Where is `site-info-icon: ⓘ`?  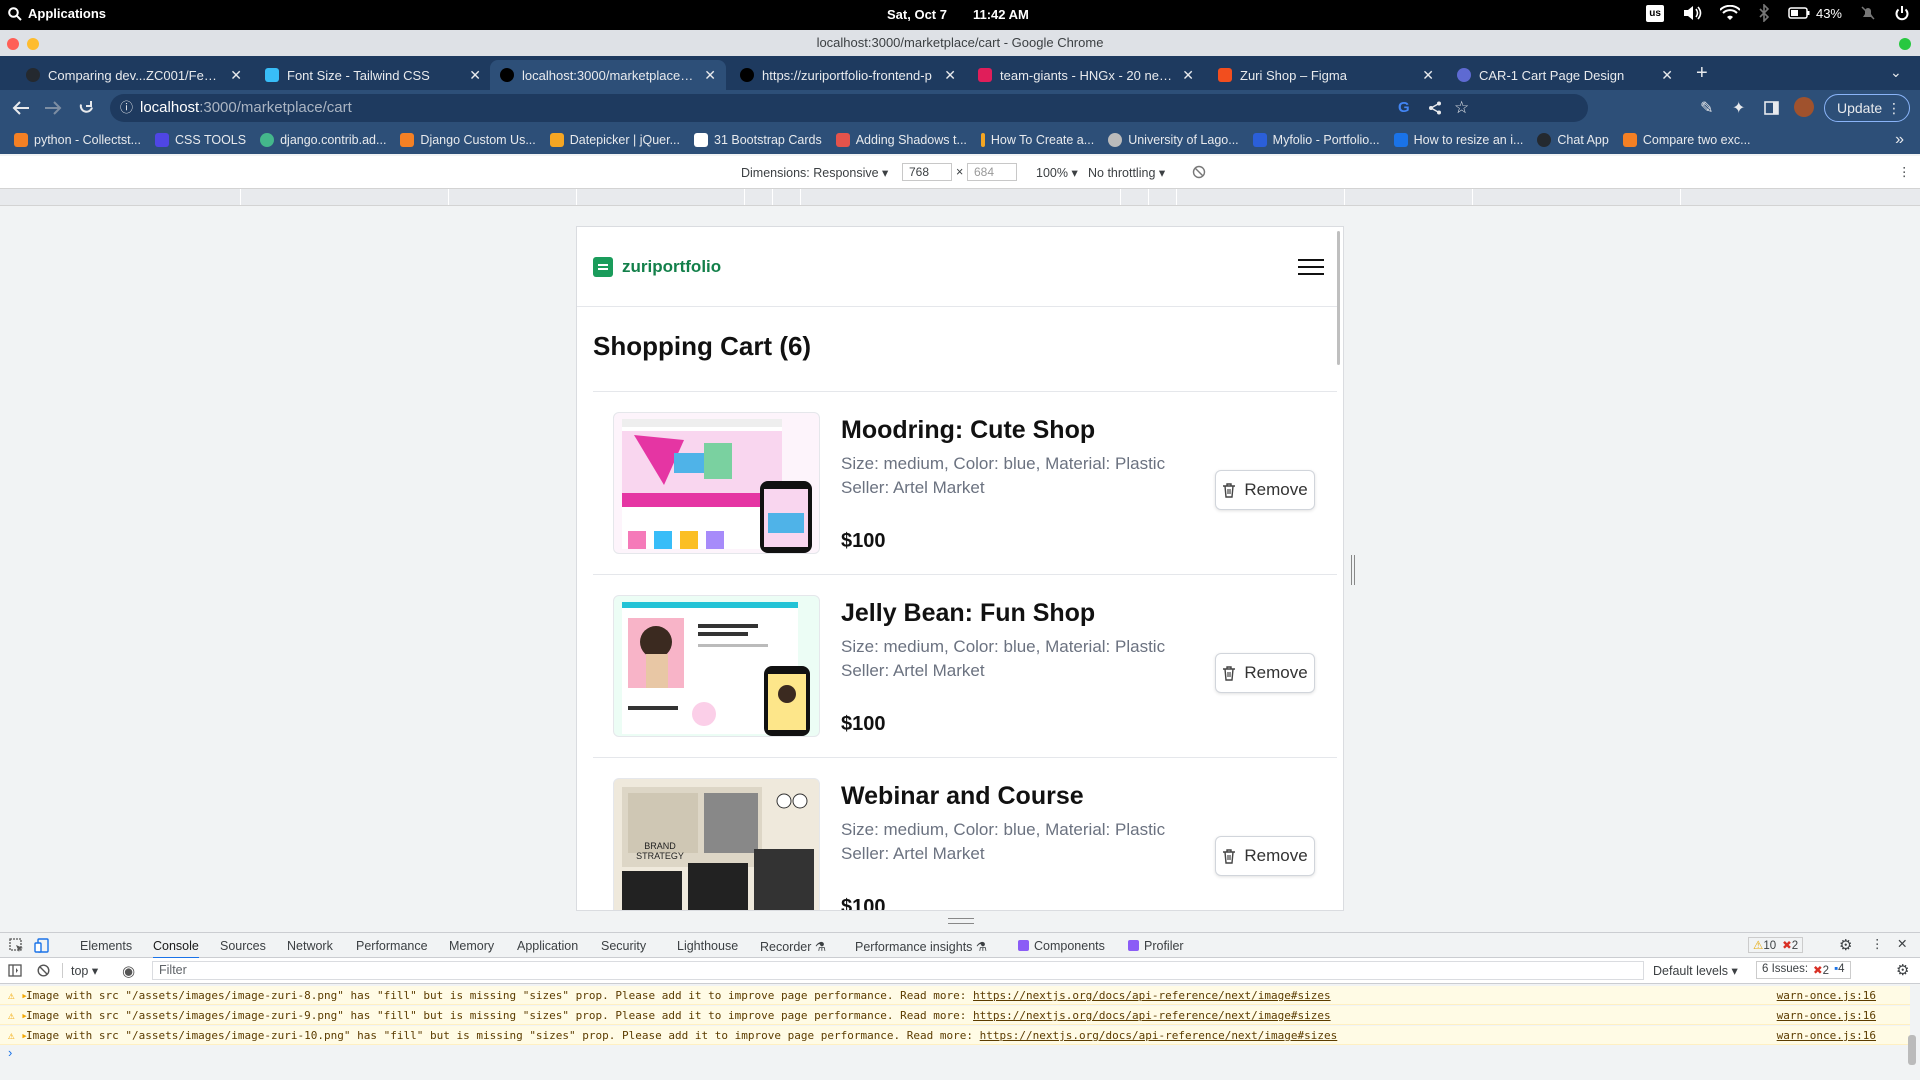
site-info-icon: ⓘ is located at coordinates (126, 108).